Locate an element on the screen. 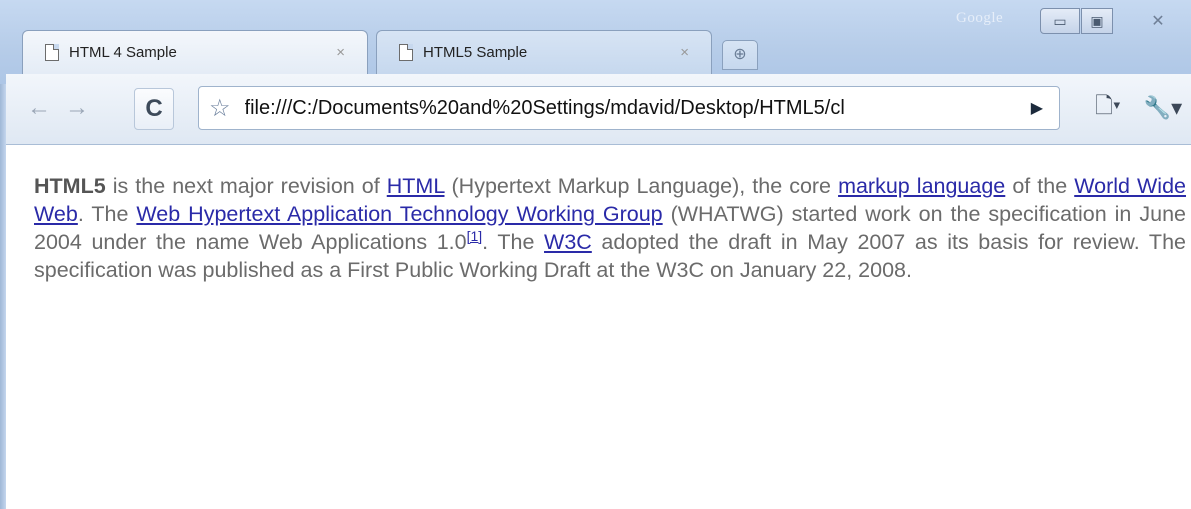 The width and height of the screenshot is (1191, 509). text-segment: (Hypertext Markup Language), the core is located at coordinates (641, 186).